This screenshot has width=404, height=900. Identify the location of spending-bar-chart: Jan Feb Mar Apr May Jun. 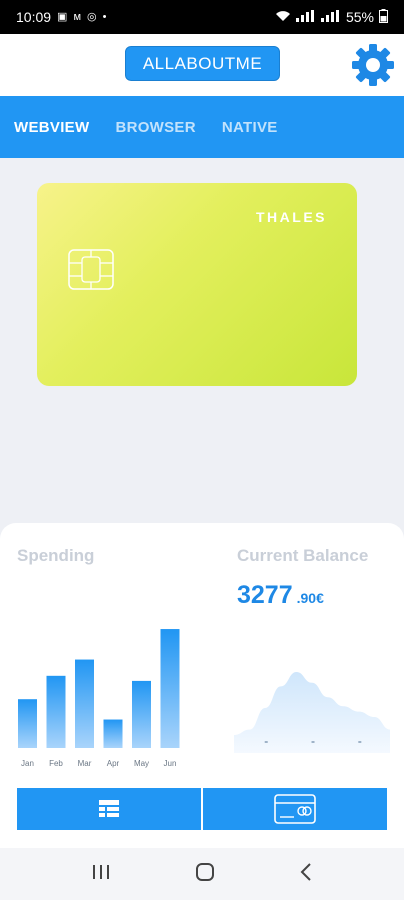
(99, 698).